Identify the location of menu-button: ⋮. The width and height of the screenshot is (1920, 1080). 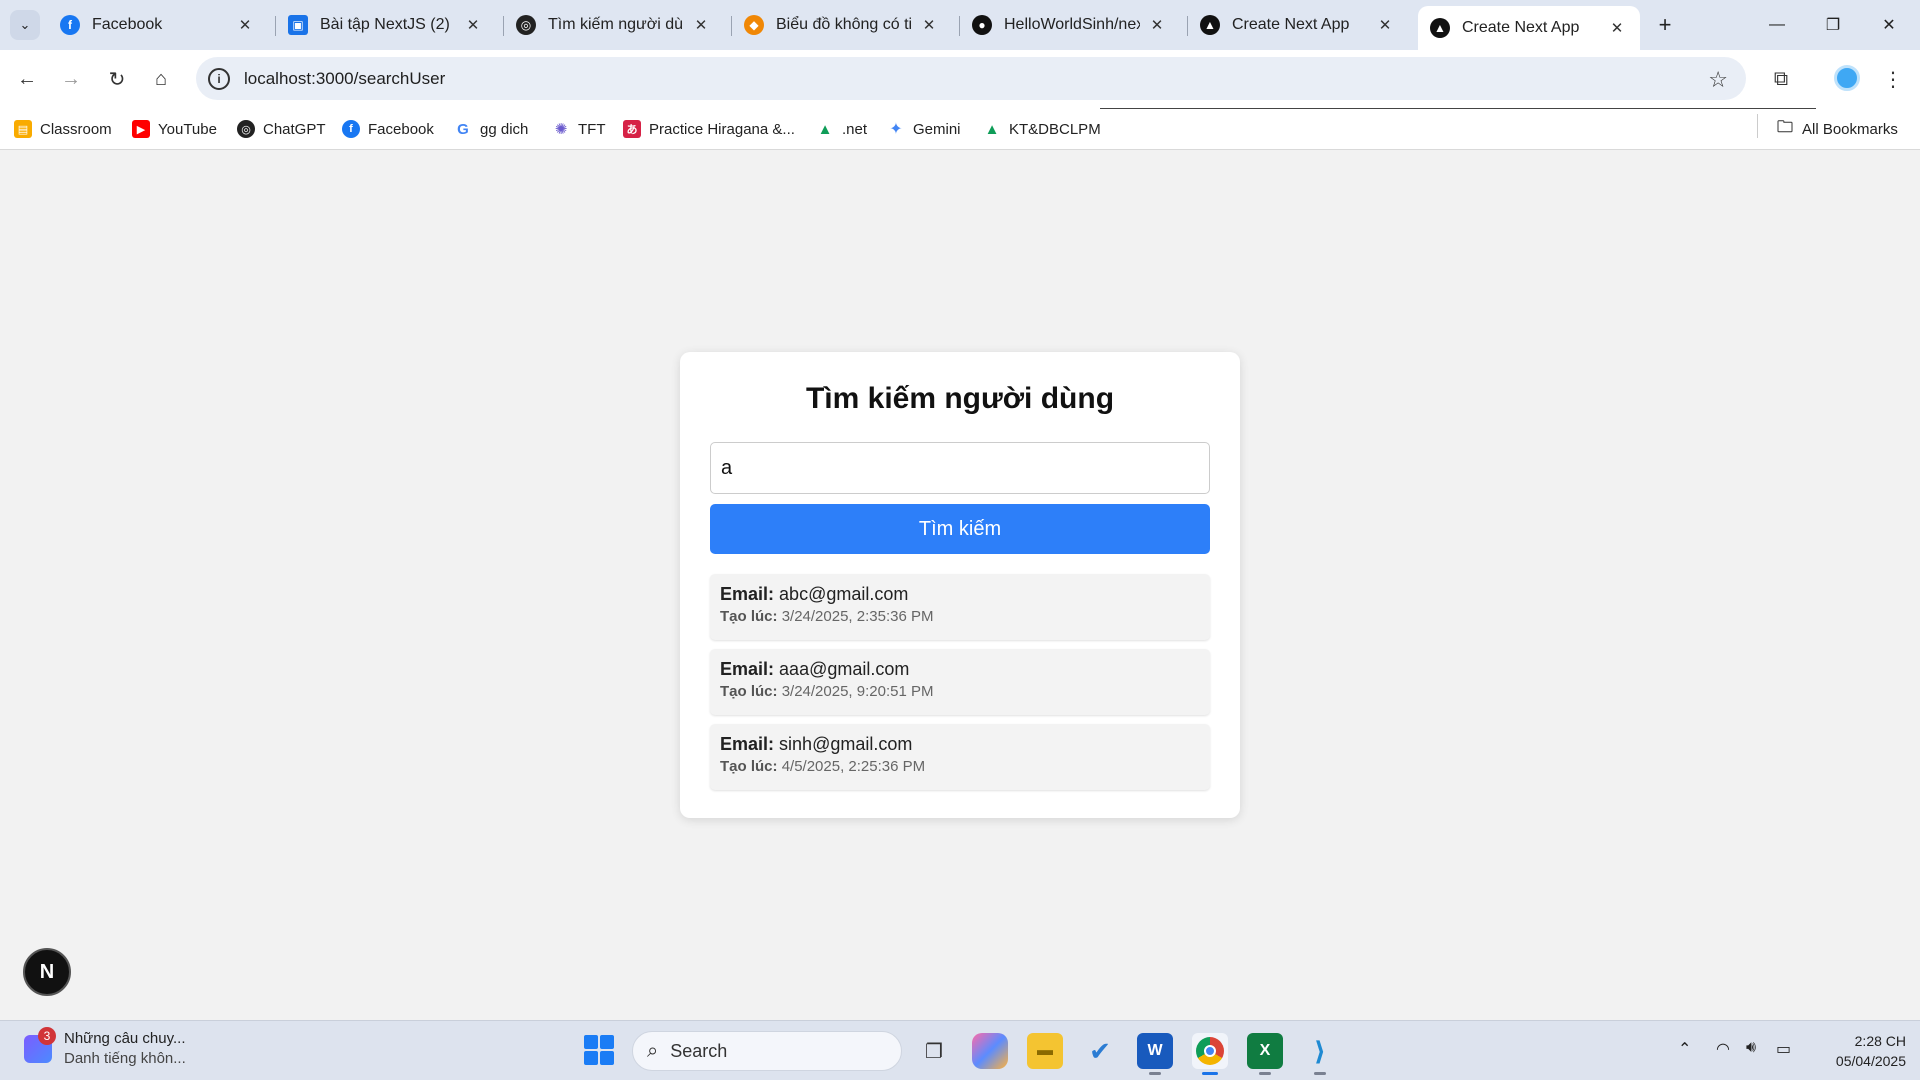
(1893, 79).